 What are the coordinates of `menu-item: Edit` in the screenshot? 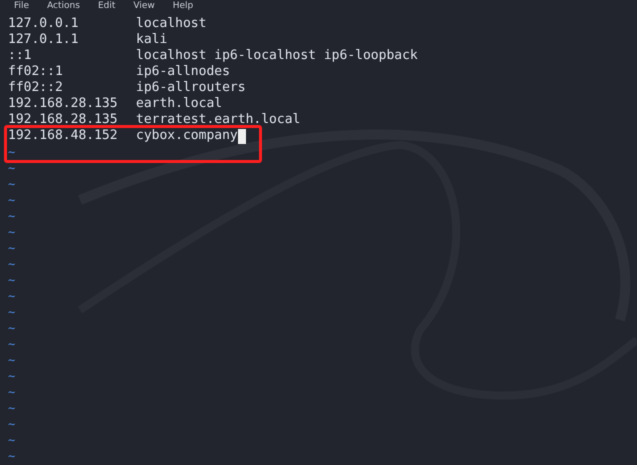 It's located at (107, 6).